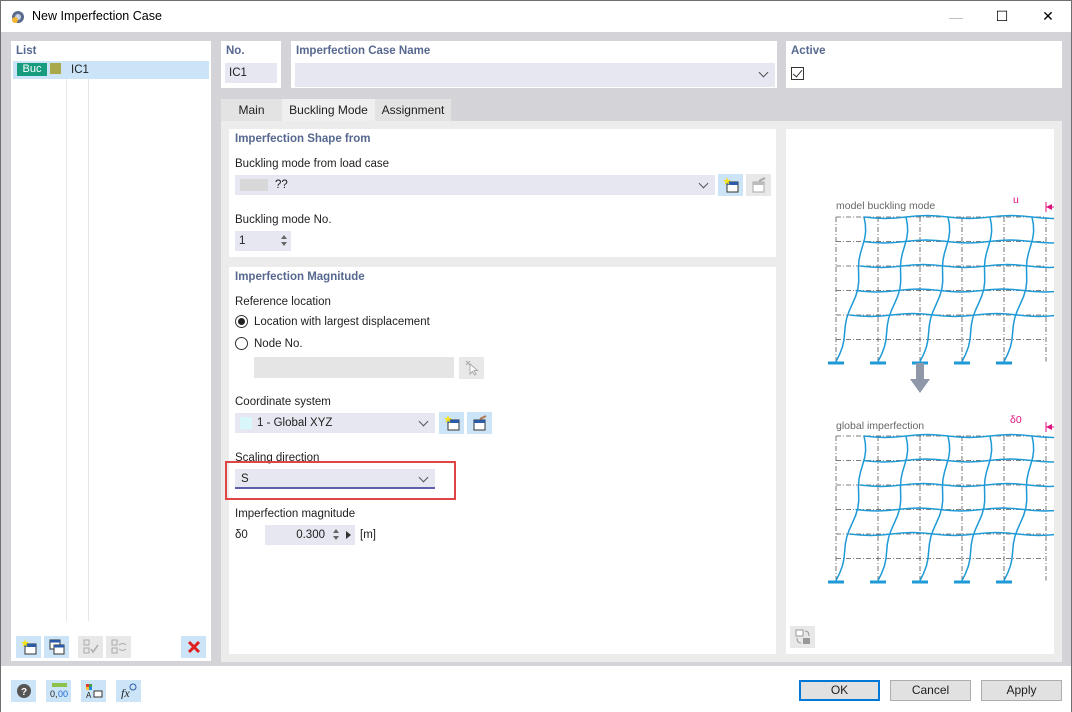 This screenshot has height=712, width=1072. I want to click on display-settings-icon: A, so click(93, 691).